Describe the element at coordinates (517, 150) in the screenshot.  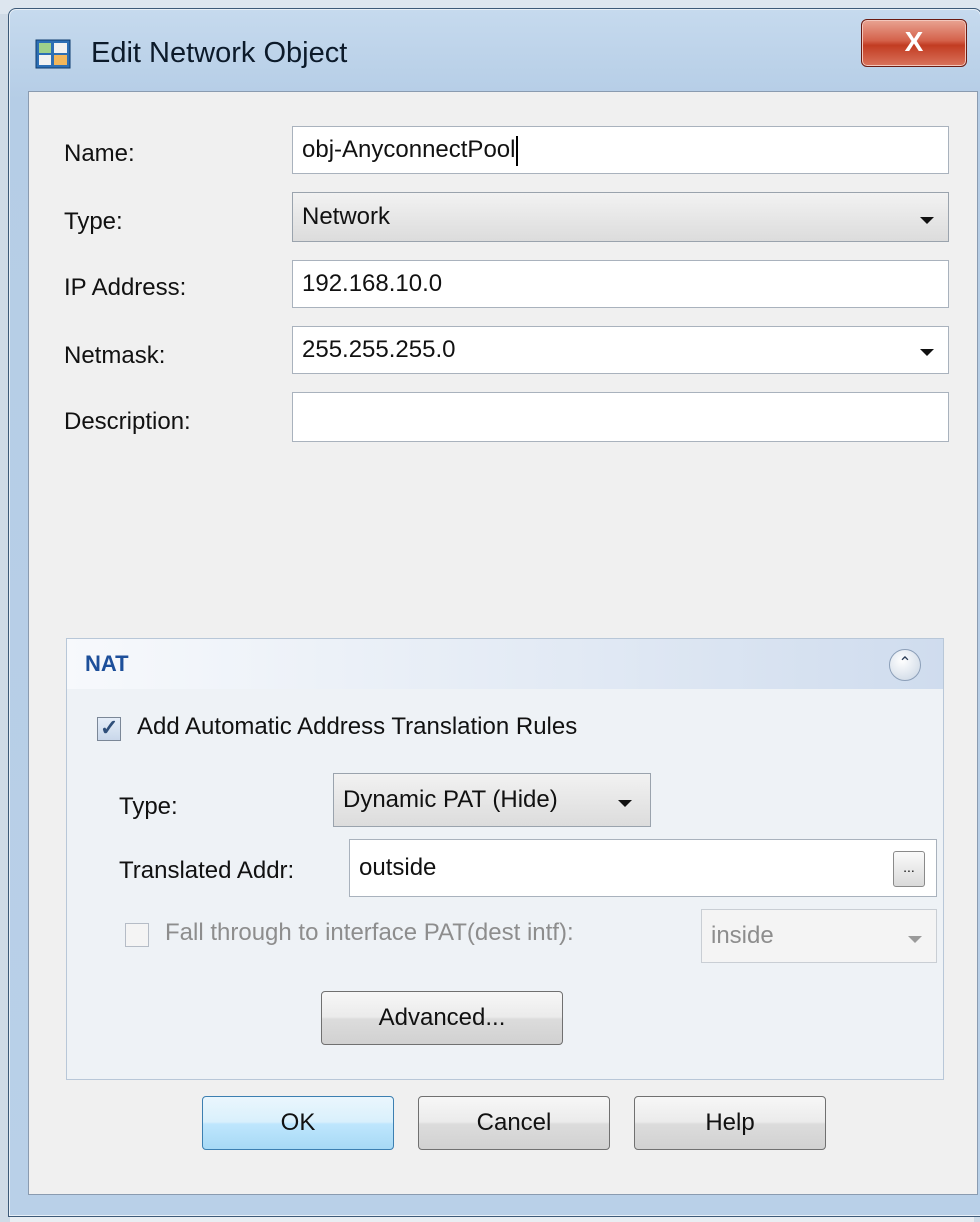
I see `text-cursor` at that location.